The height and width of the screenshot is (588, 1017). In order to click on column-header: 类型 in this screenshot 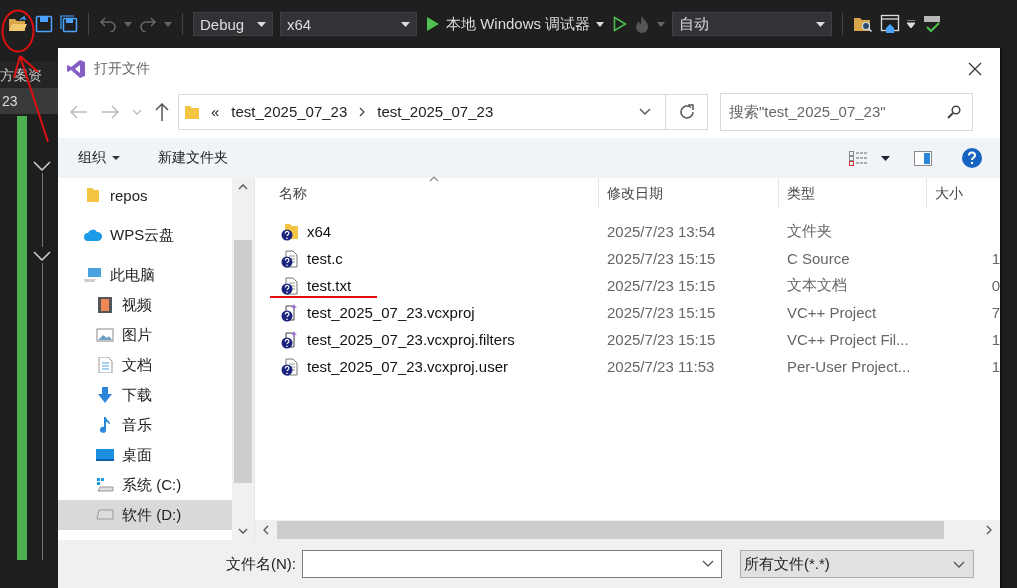, I will do `click(853, 193)`.